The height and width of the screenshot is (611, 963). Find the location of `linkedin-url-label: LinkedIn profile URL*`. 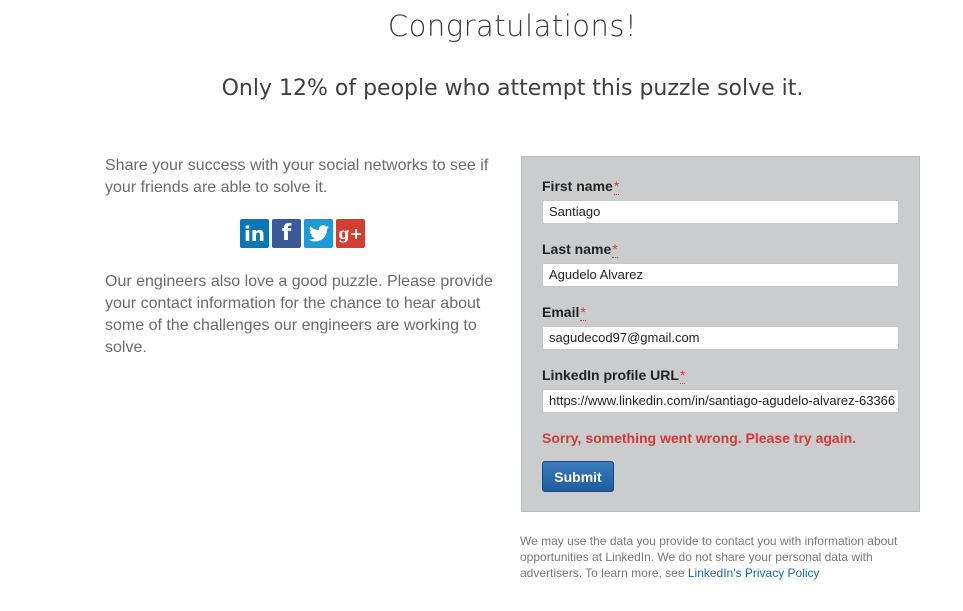

linkedin-url-label: LinkedIn profile URL* is located at coordinates (614, 375).